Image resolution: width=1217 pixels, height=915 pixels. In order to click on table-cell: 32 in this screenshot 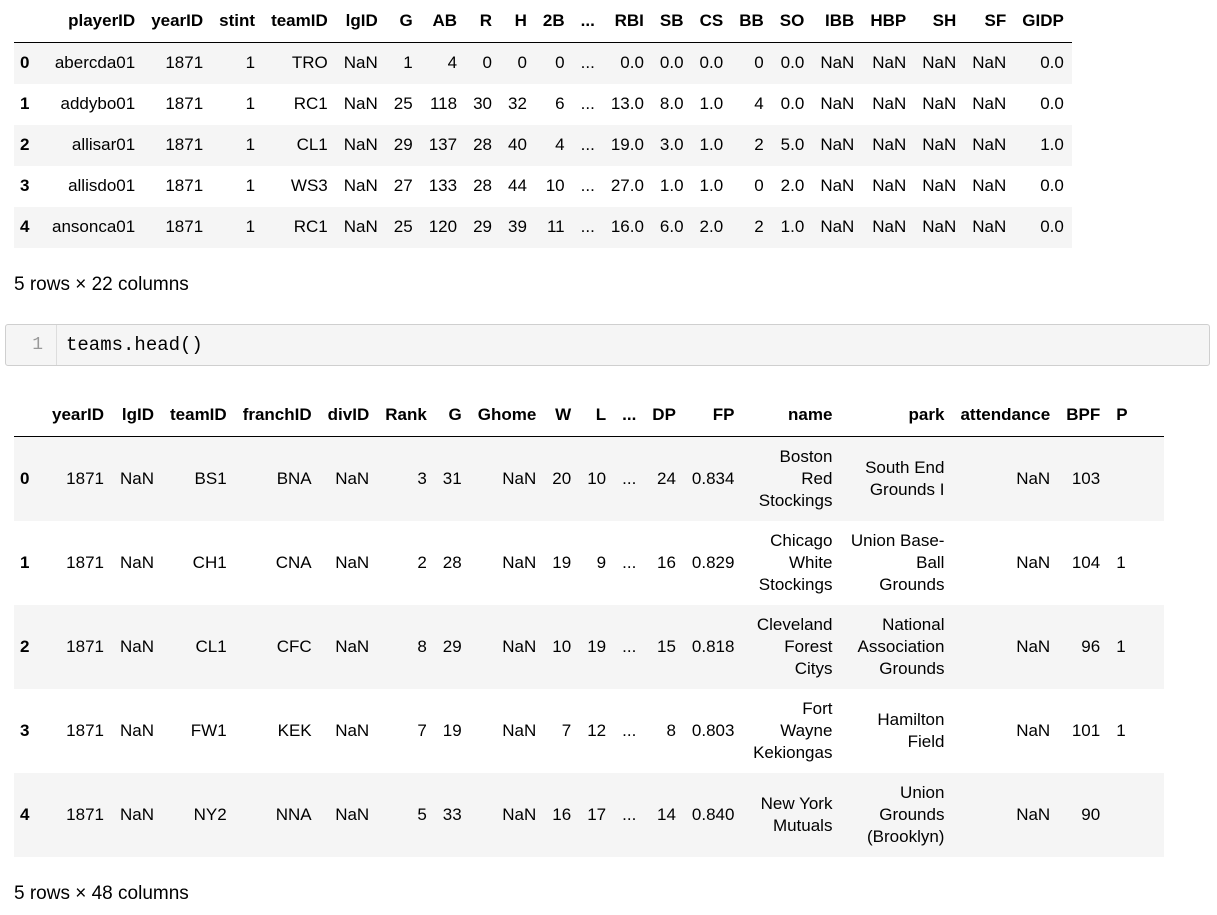, I will do `click(517, 103)`.